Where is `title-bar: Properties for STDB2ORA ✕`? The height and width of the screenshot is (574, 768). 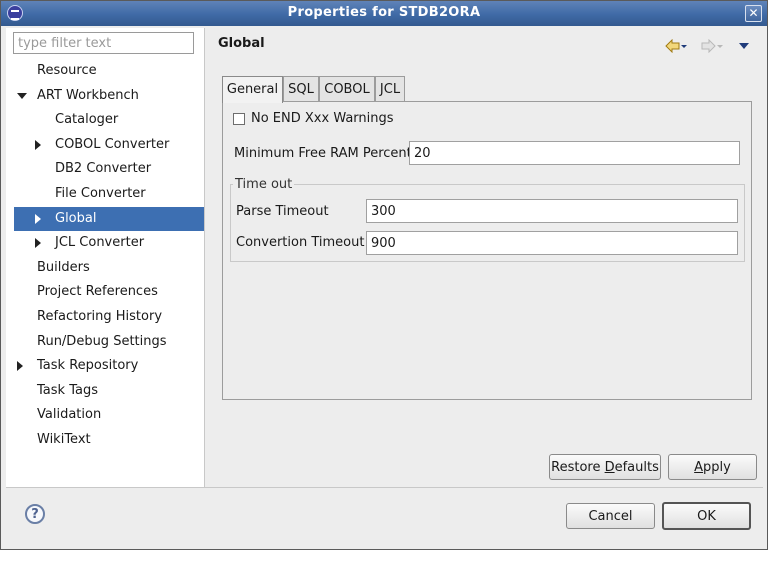
title-bar: Properties for STDB2ORA ✕ is located at coordinates (384, 13).